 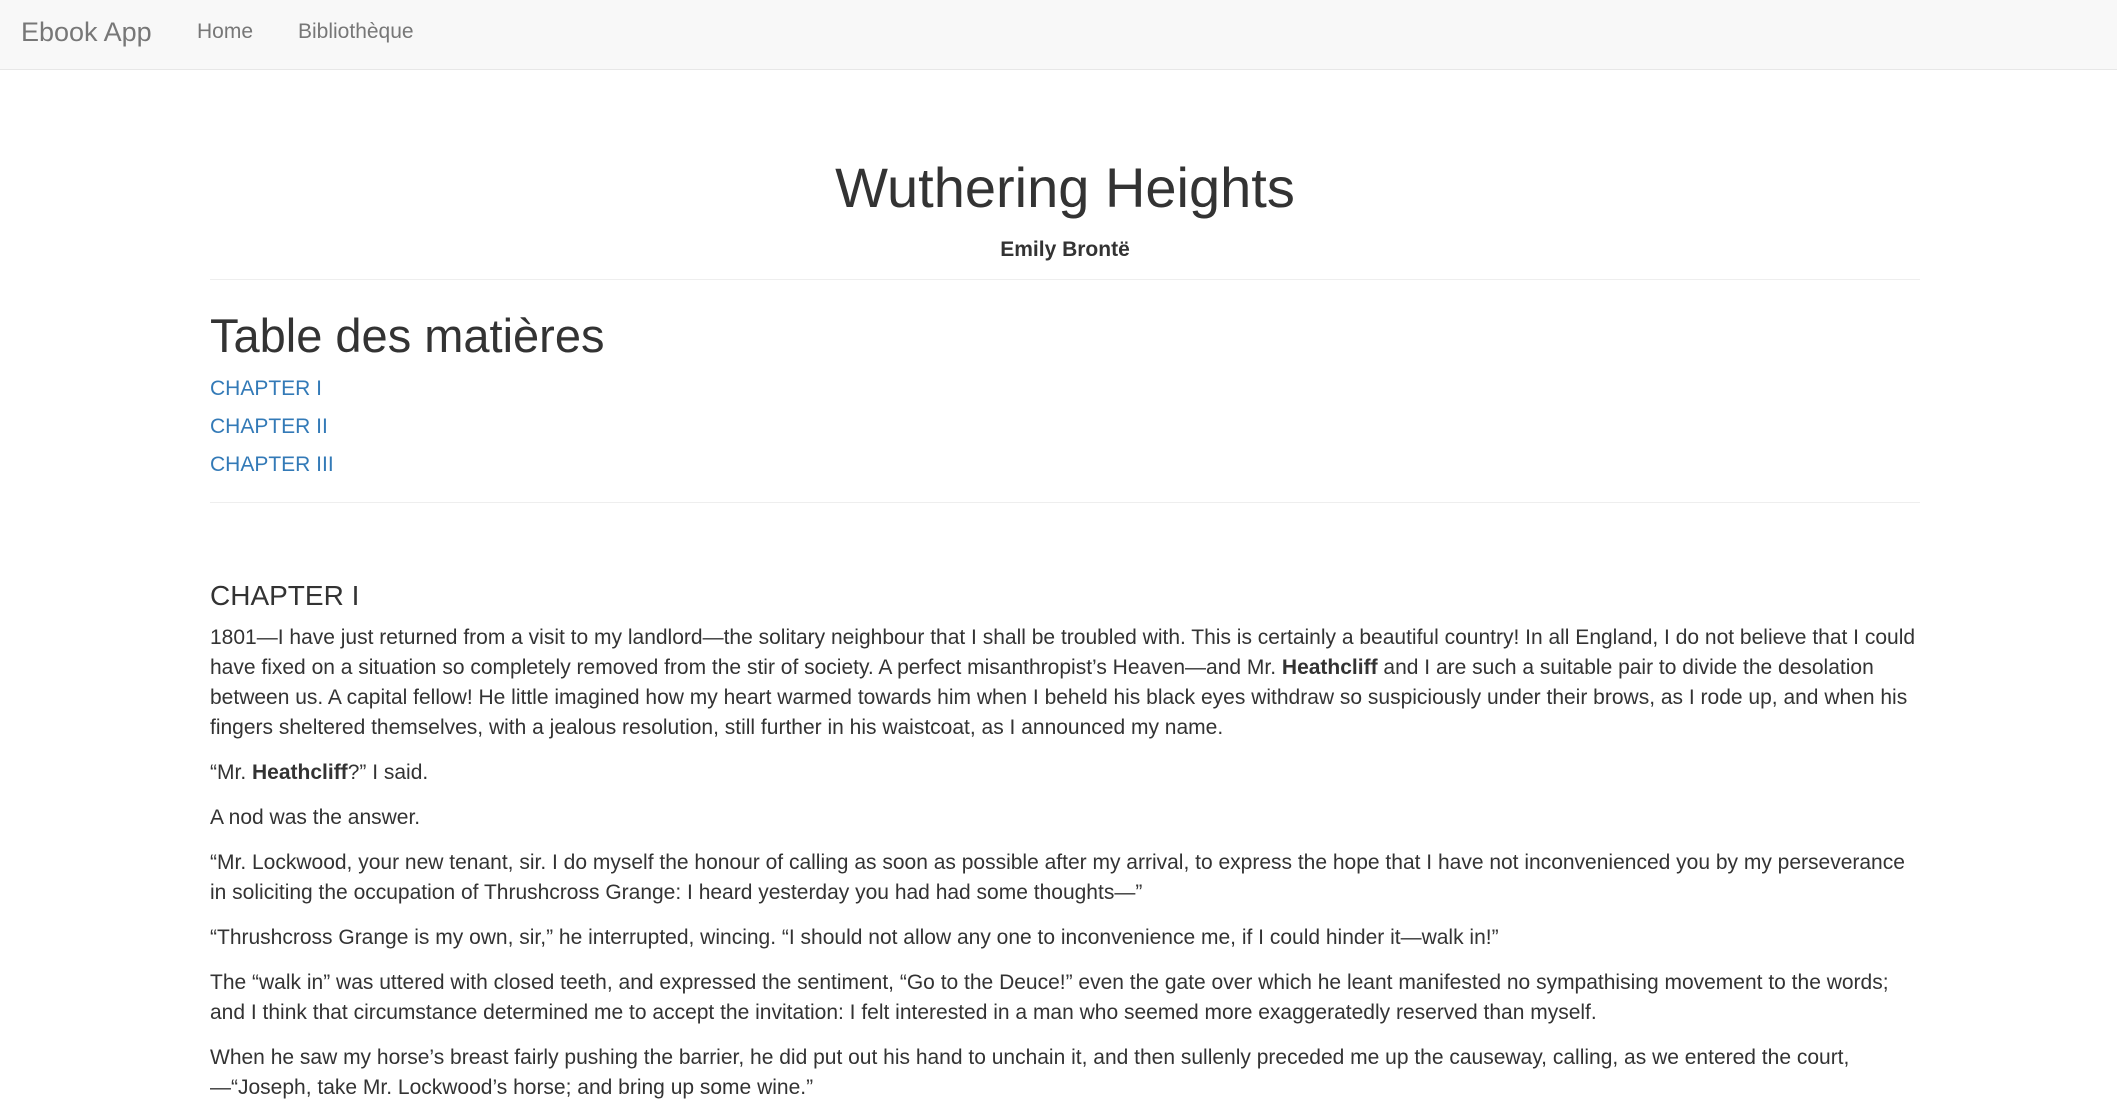 I want to click on toc-link-chapter-3: CHAPTER III, so click(x=272, y=464).